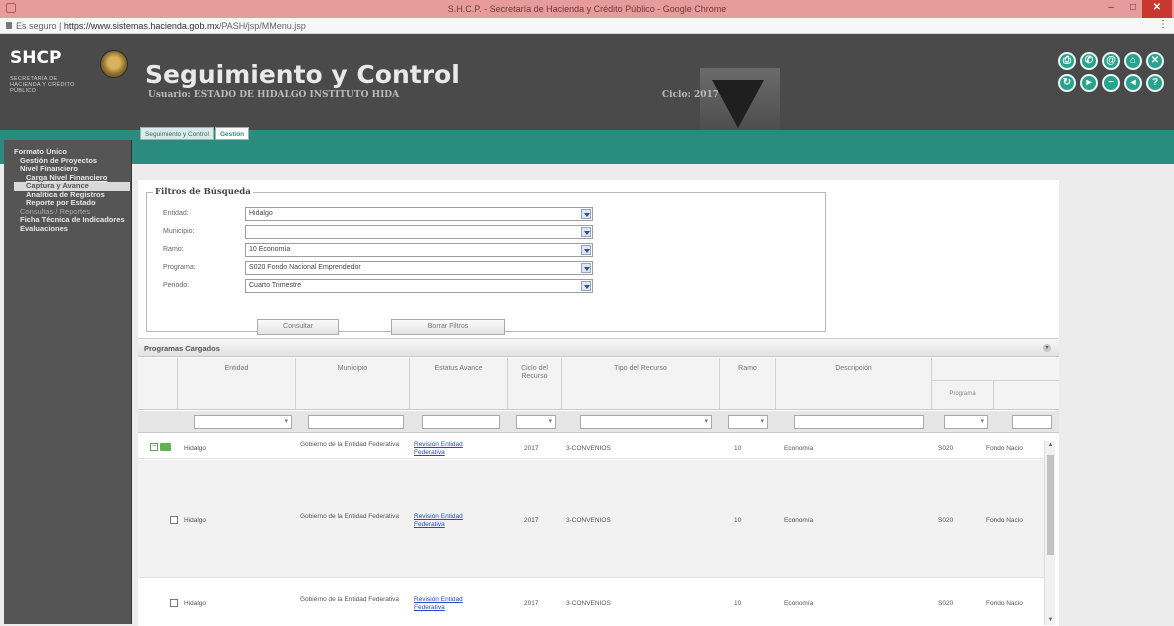 This screenshot has width=1174, height=626. Describe the element at coordinates (598, 348) in the screenshot. I see `grid-caption-bar: Programas Cargados ▾` at that location.